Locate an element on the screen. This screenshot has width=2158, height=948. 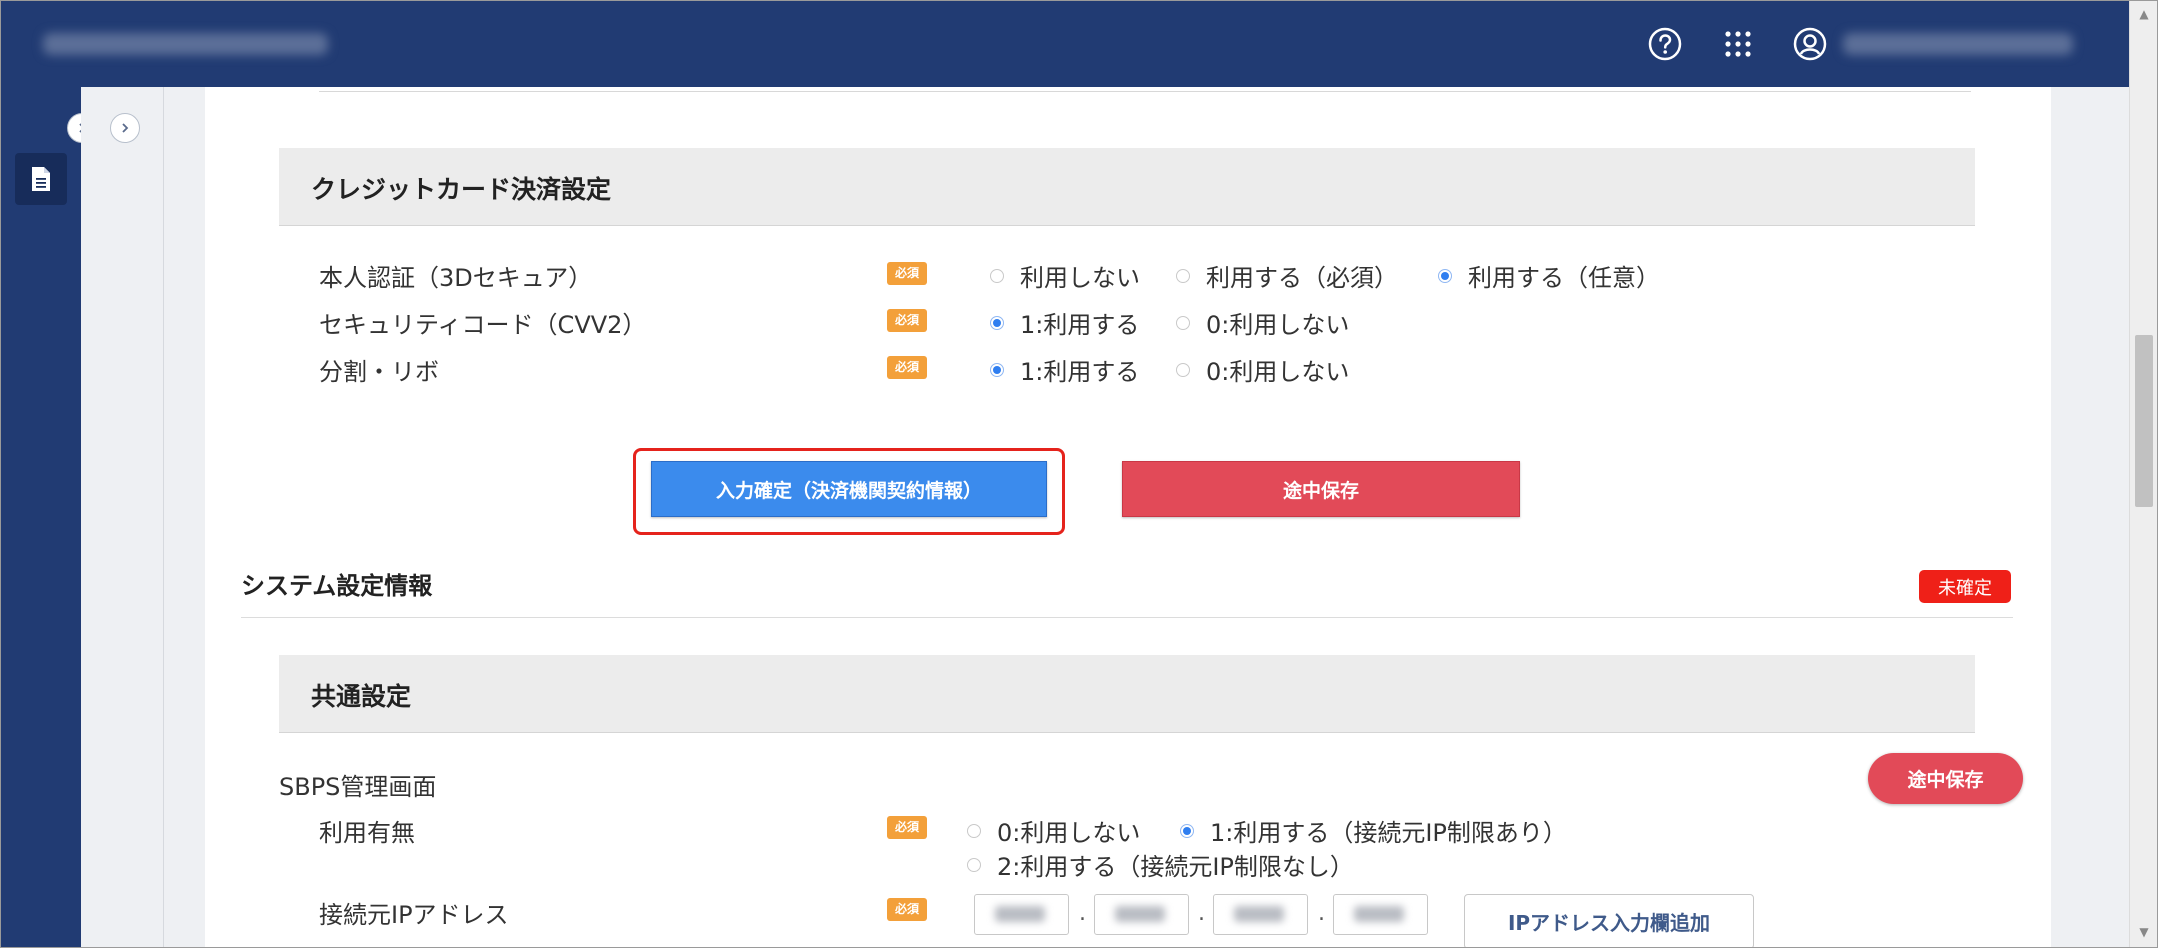
usage-label: 利用有無 is located at coordinates (367, 833).